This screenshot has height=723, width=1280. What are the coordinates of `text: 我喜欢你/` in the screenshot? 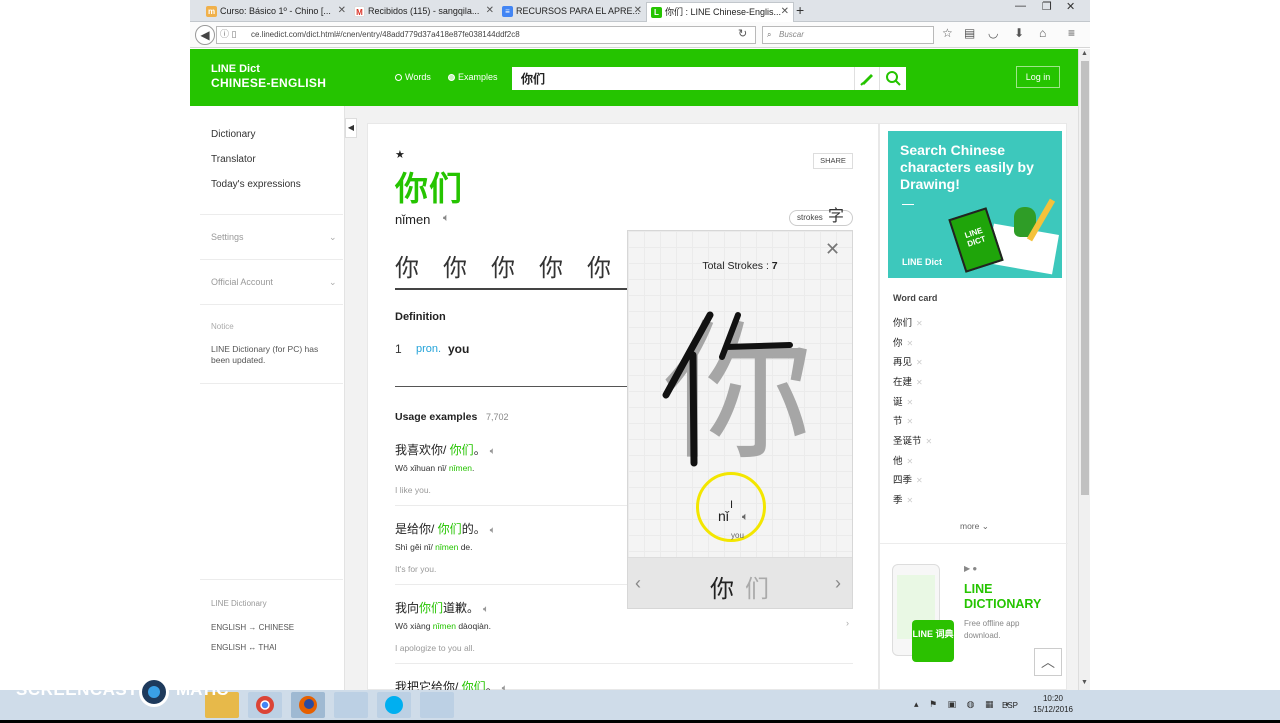 It's located at (422, 450).